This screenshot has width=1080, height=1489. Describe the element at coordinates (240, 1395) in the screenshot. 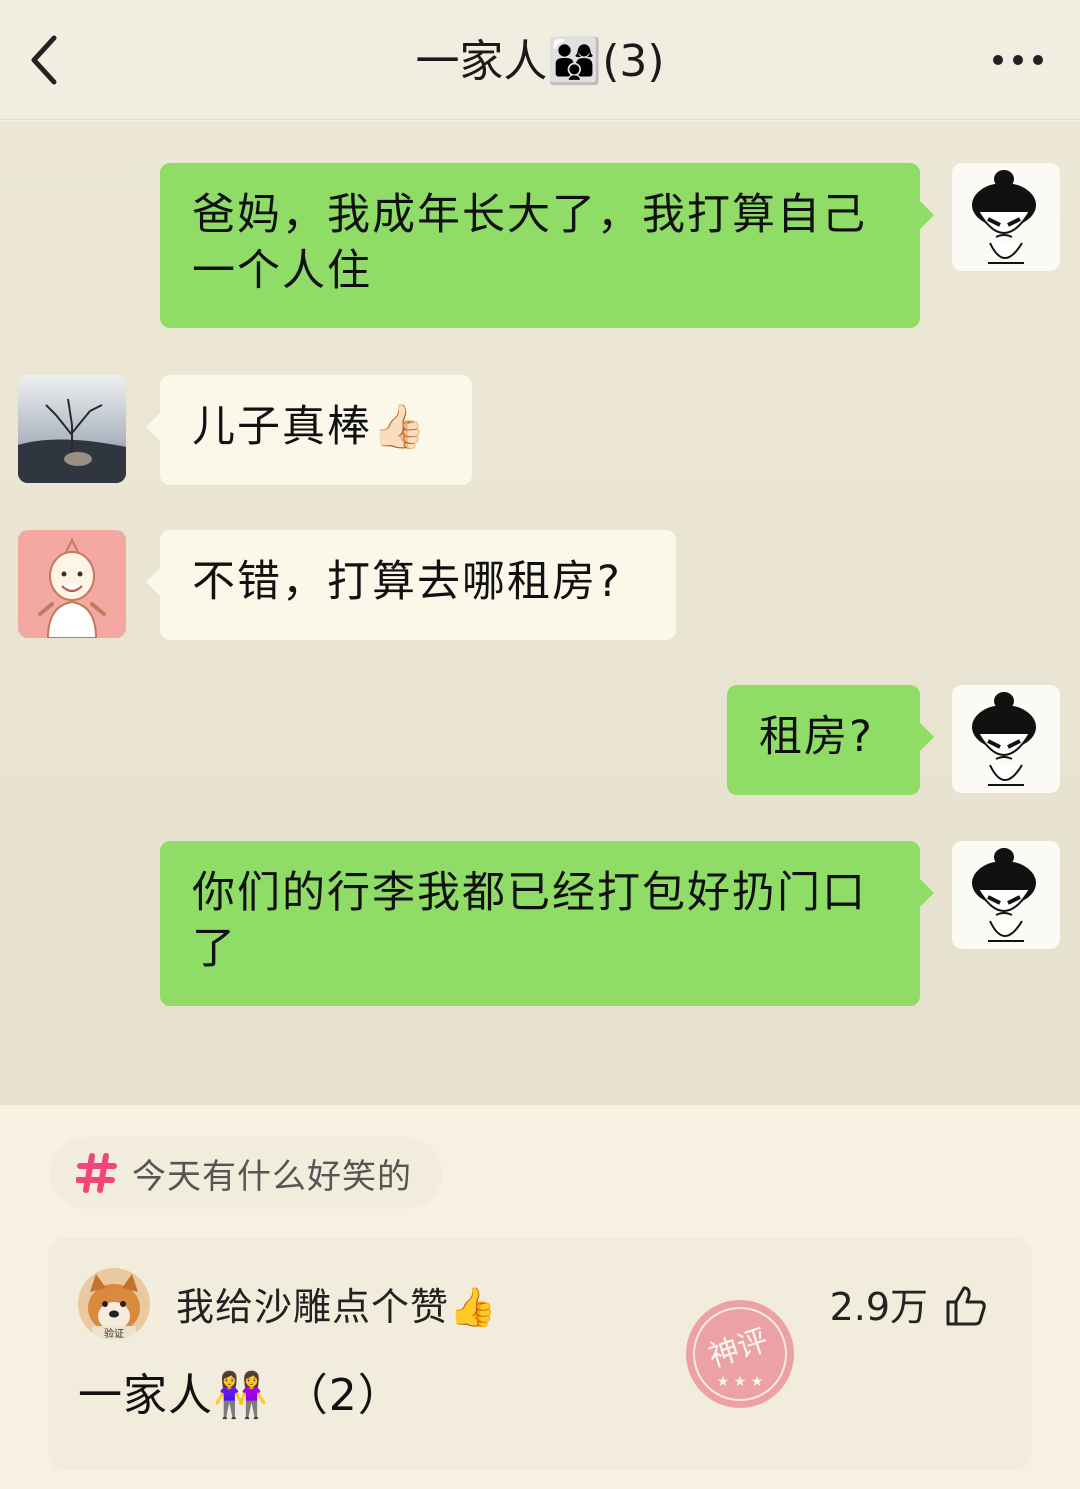

I see `comment-text: 一家人👭 （2）` at that location.